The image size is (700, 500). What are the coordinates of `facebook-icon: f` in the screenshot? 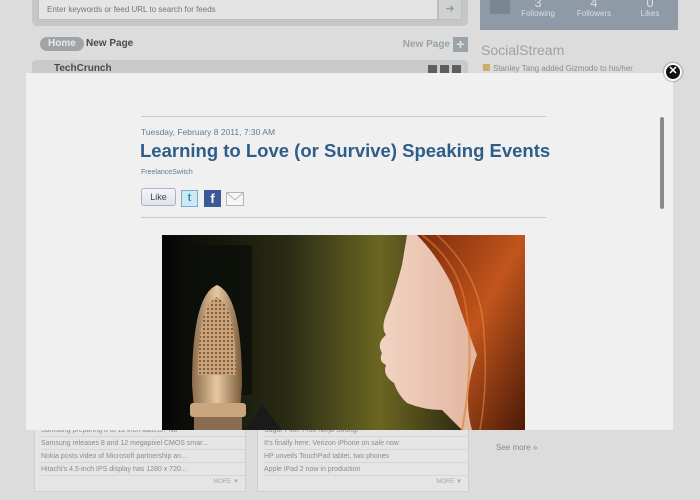 It's located at (212, 198).